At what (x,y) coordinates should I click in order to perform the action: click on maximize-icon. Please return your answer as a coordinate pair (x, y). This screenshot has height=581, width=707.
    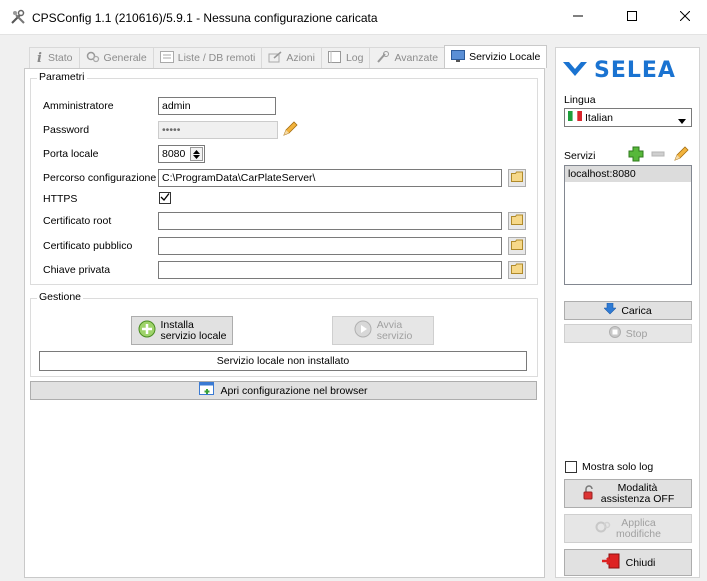
    Looking at the image, I should click on (631, 17).